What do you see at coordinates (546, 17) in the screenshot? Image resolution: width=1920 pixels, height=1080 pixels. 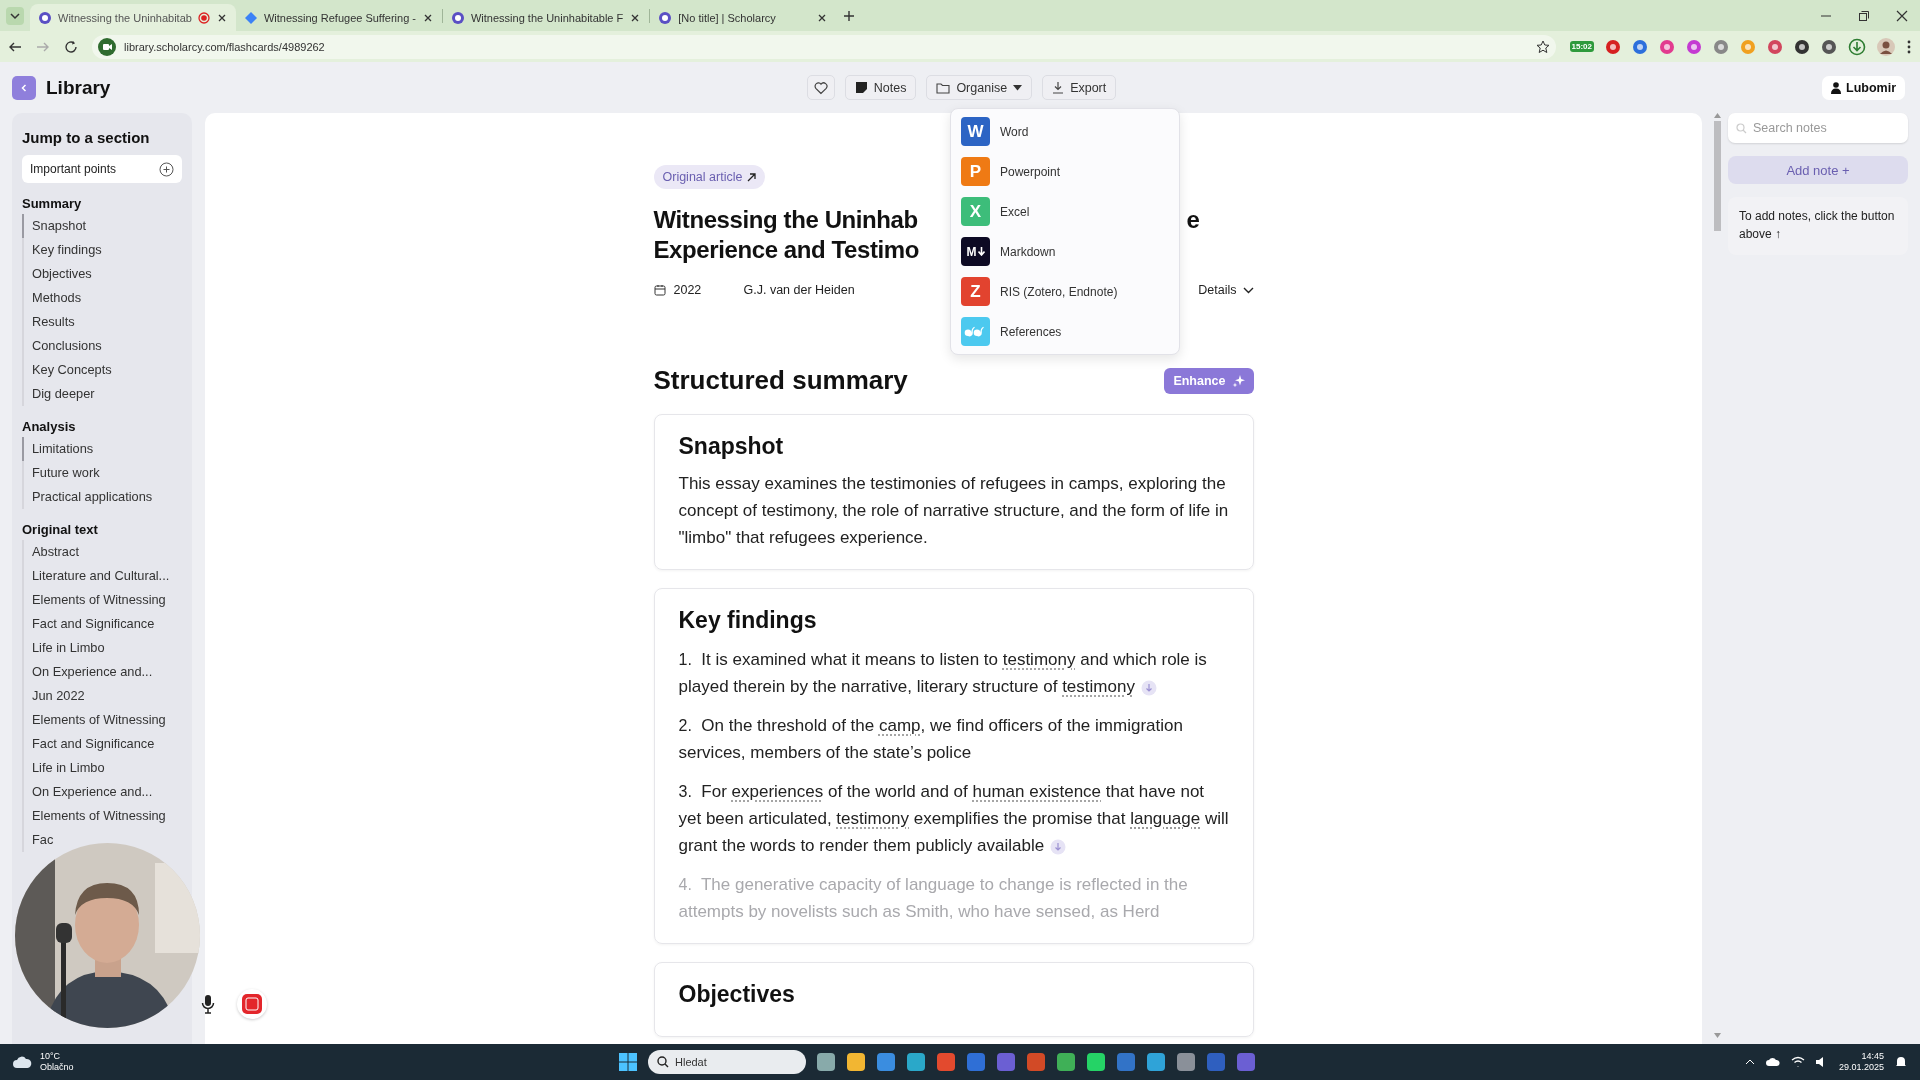 I see `browser-tab: Witnessing the Uninhabitable F` at bounding box center [546, 17].